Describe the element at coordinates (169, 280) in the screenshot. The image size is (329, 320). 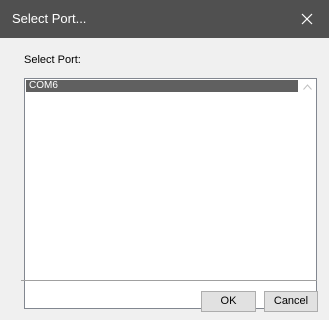
I see `separator-line` at that location.